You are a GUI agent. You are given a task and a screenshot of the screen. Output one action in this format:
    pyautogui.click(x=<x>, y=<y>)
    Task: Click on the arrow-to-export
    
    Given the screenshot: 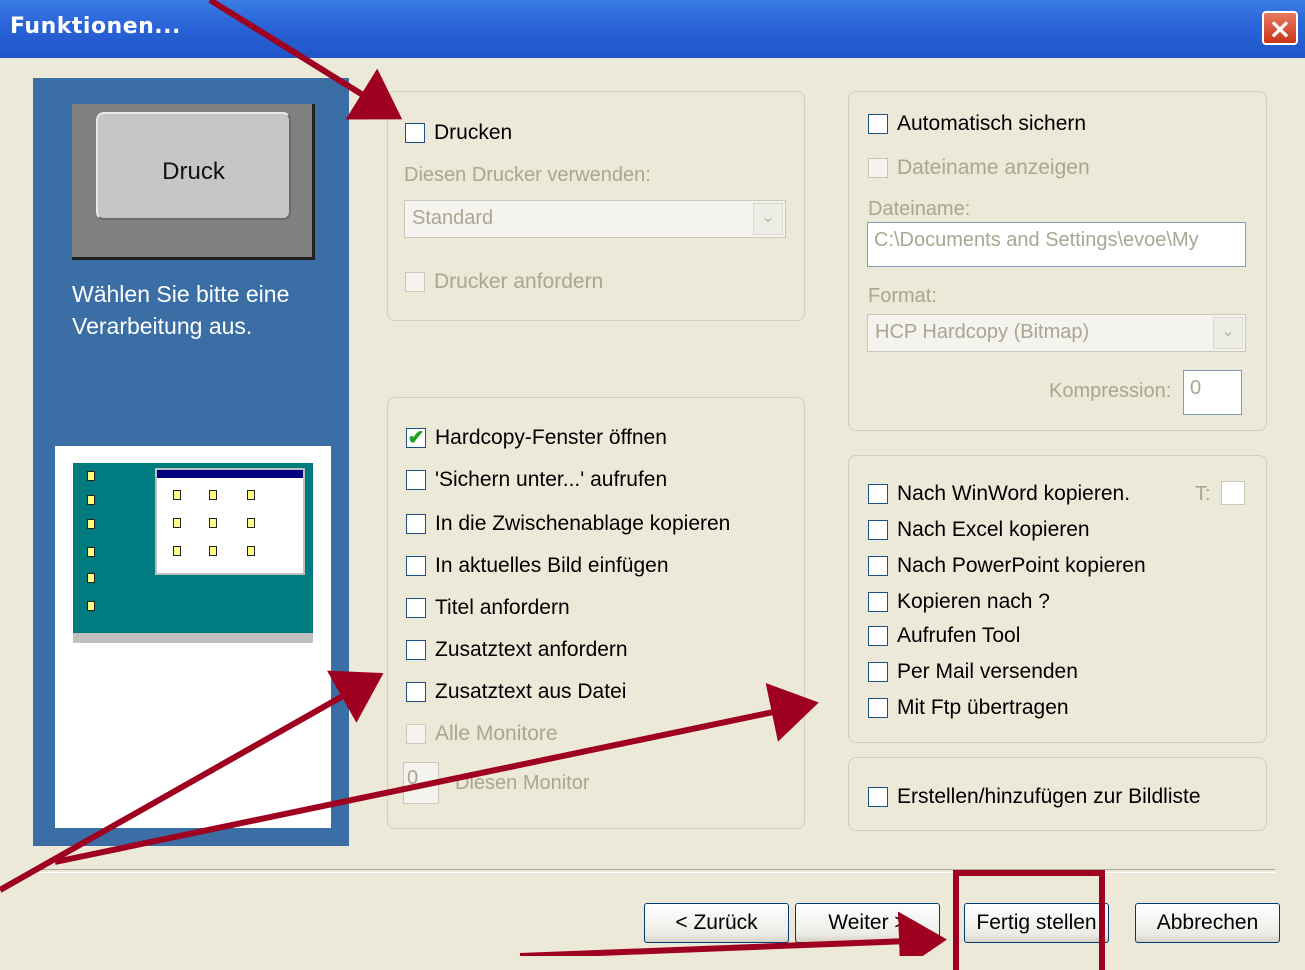 What is the action you would take?
    pyautogui.click(x=436, y=773)
    